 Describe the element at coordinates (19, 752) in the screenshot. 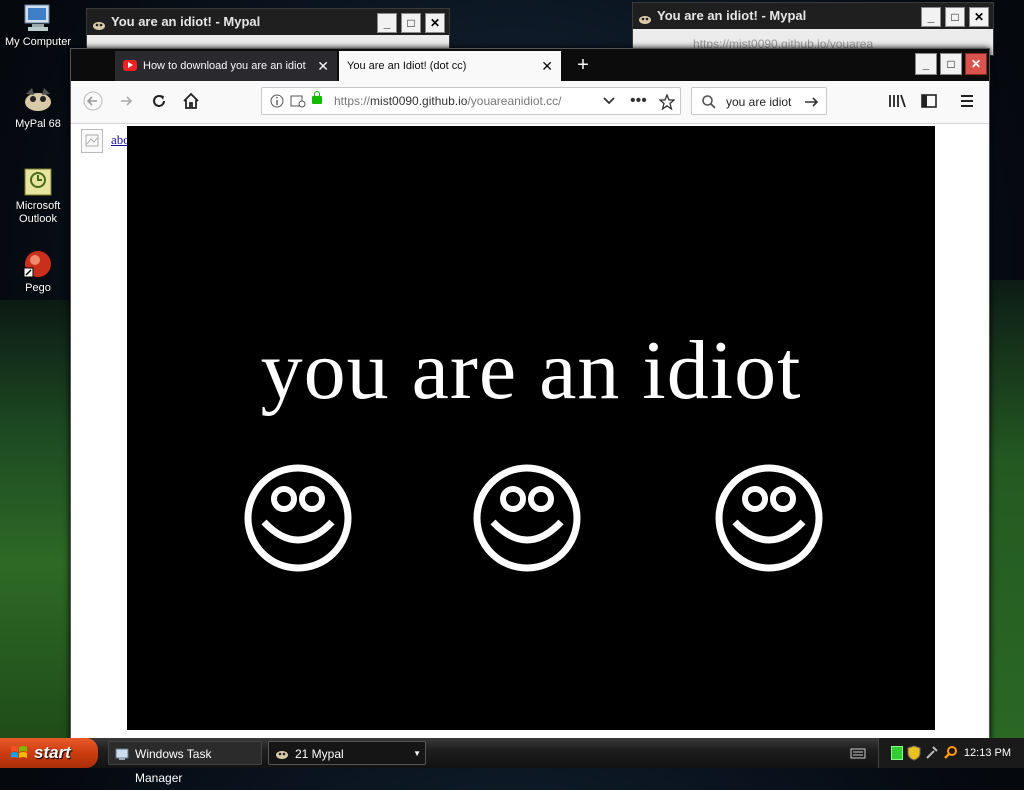

I see `windows-flag-icon` at that location.